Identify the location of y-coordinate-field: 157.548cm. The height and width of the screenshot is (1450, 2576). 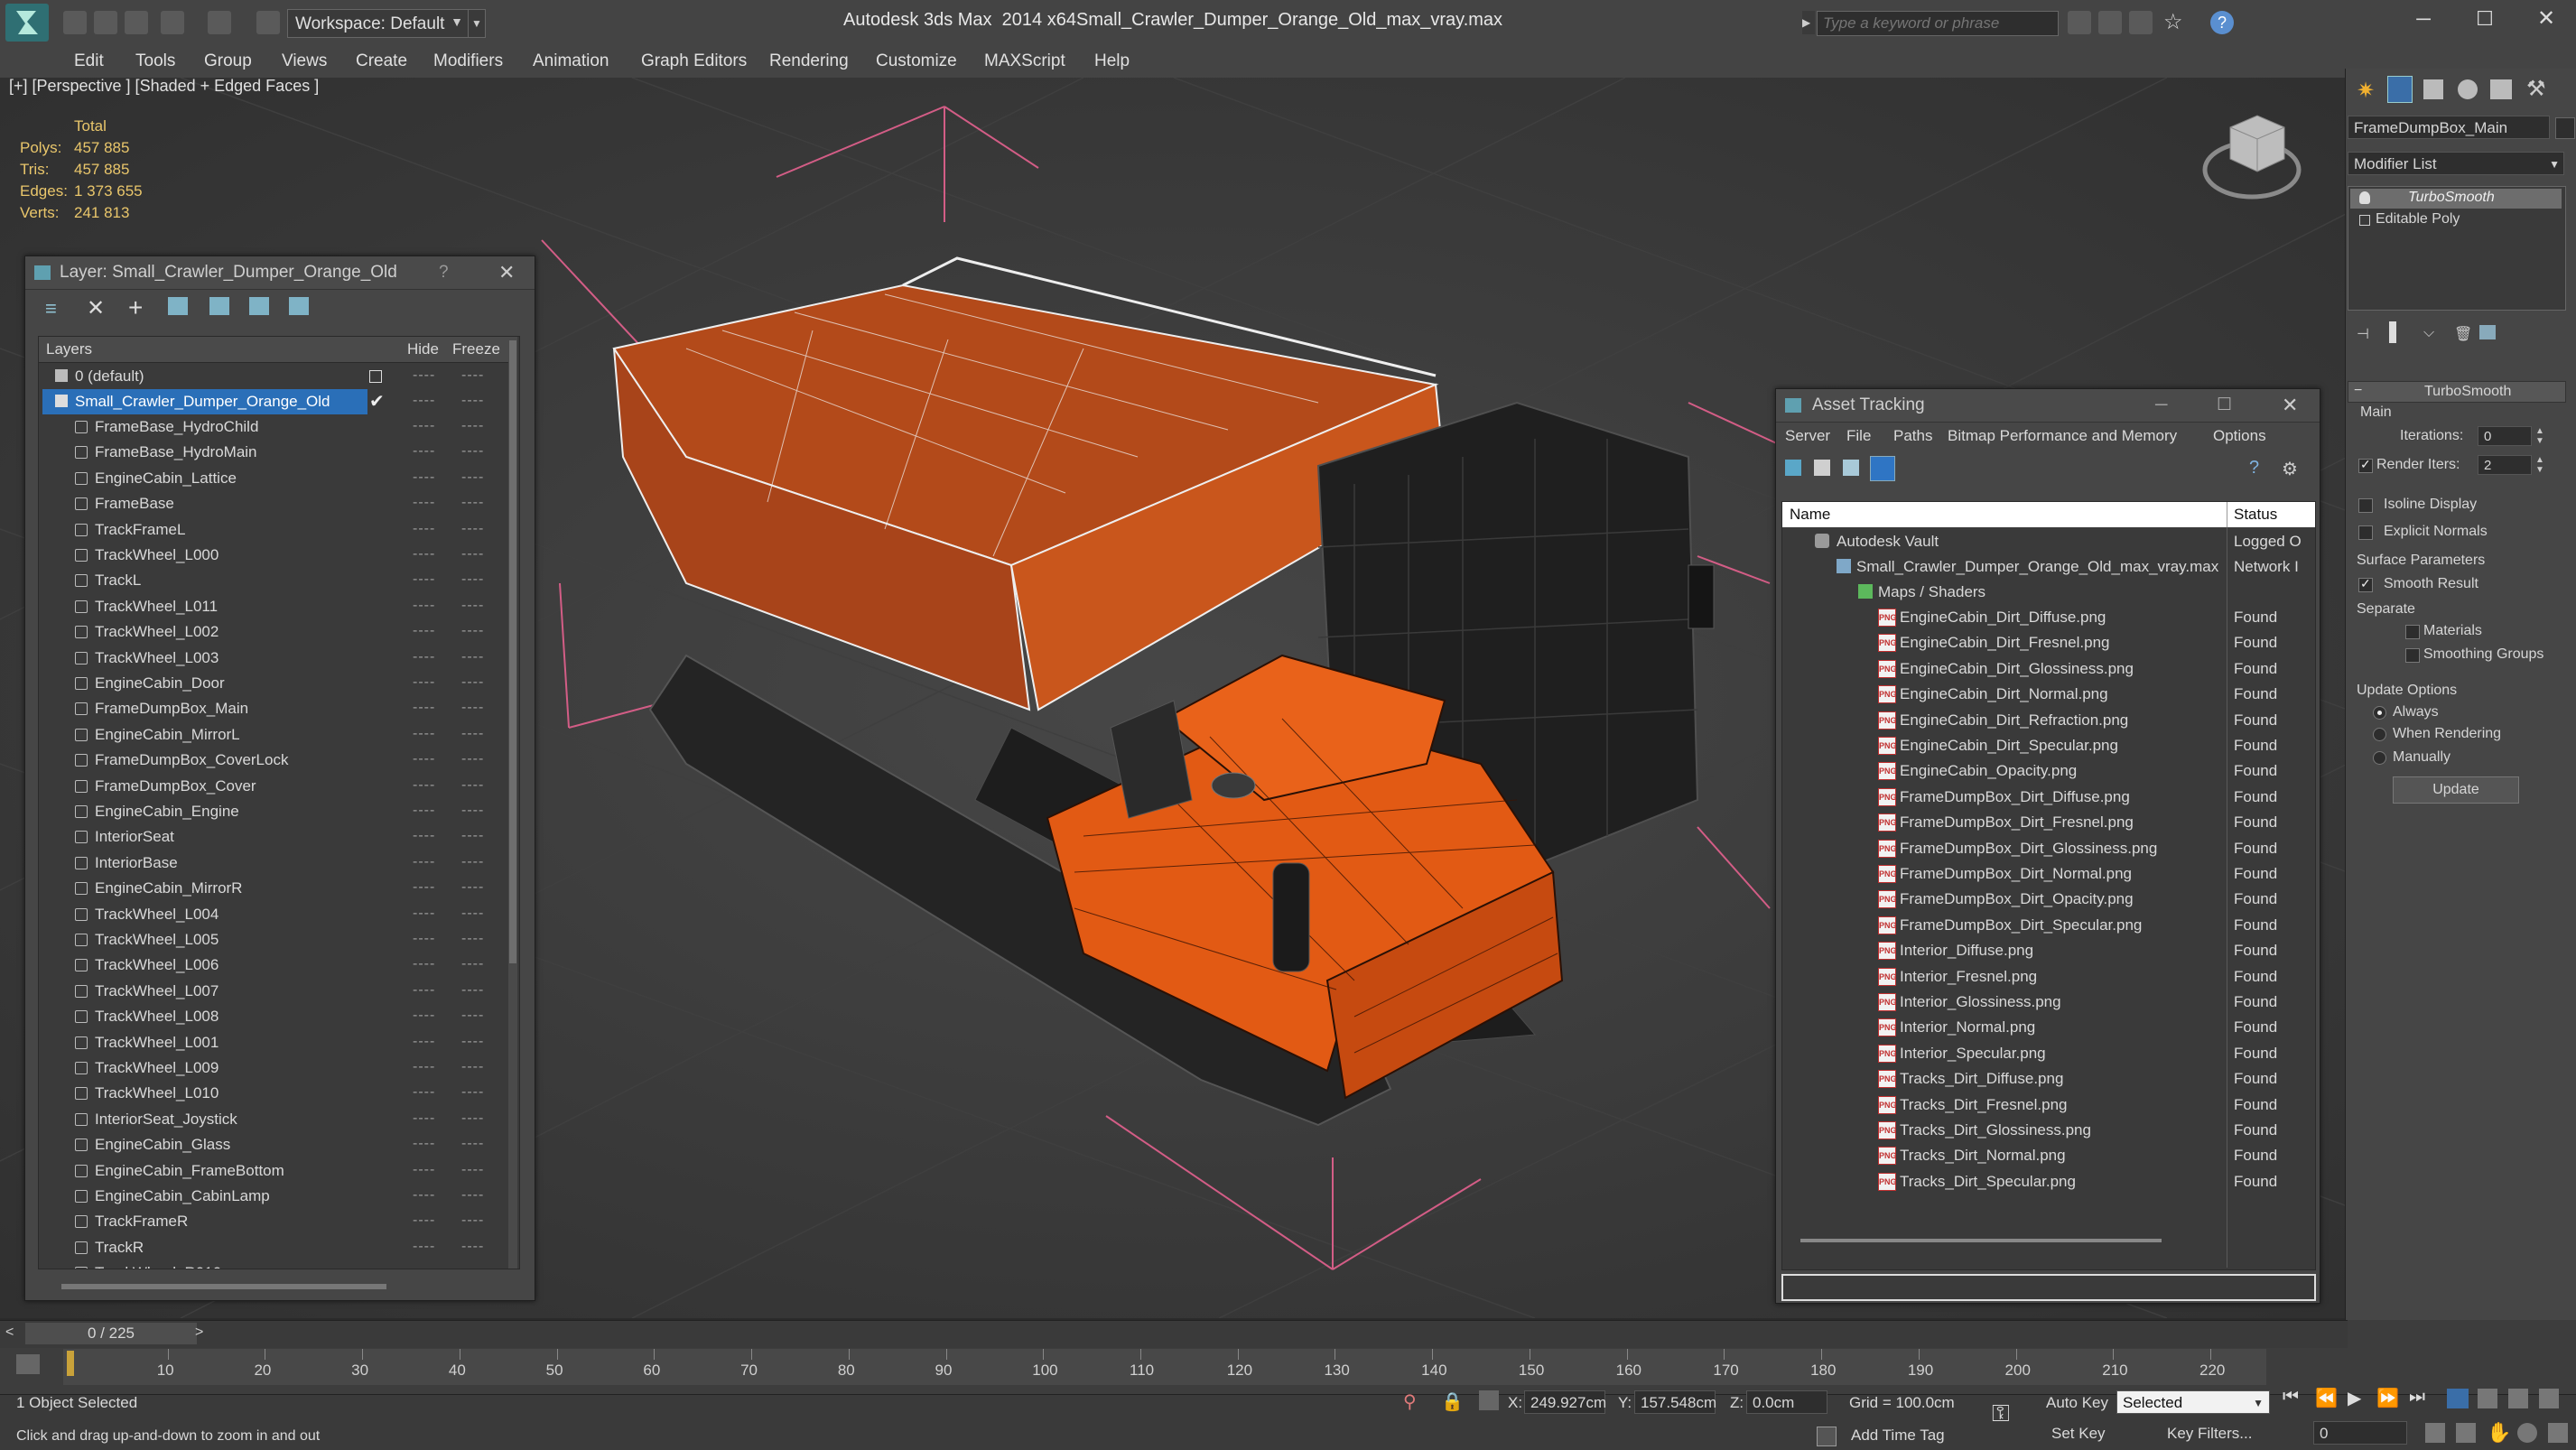
(1675, 1402).